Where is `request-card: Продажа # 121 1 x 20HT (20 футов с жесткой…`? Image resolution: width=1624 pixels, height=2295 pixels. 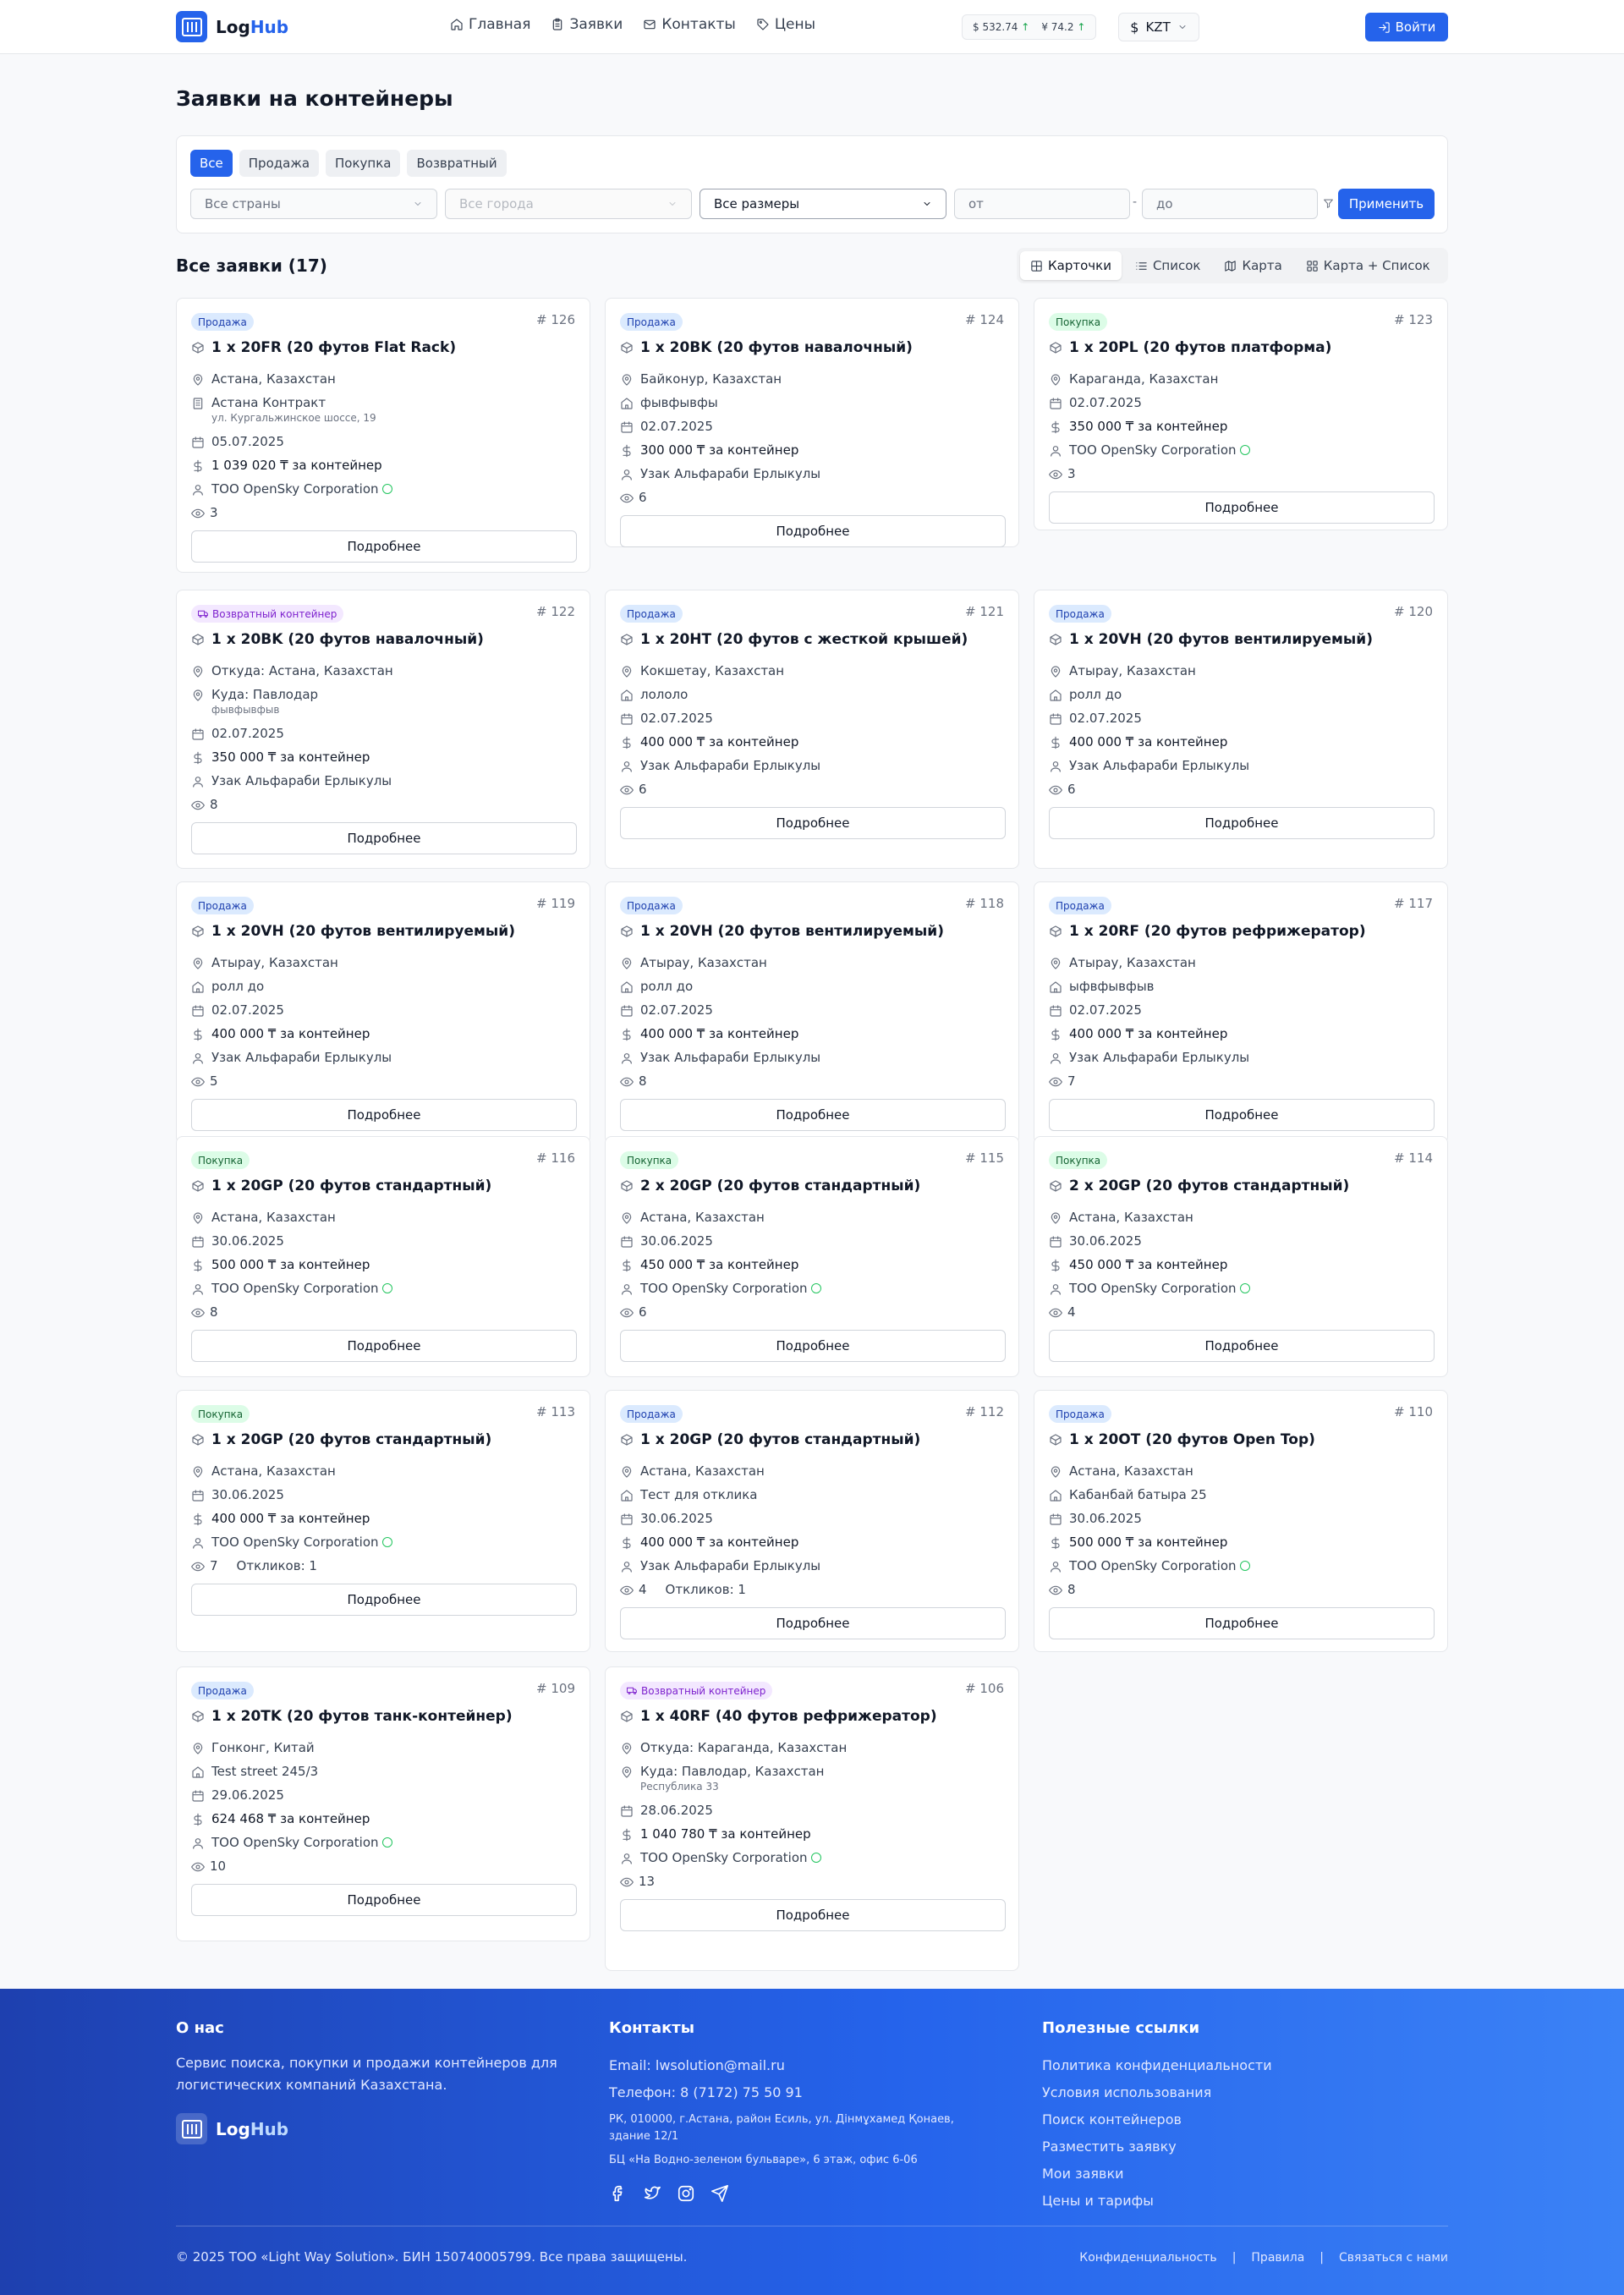 request-card: Продажа # 121 1 x 20HT (20 футов с жесткой… is located at coordinates (812, 730).